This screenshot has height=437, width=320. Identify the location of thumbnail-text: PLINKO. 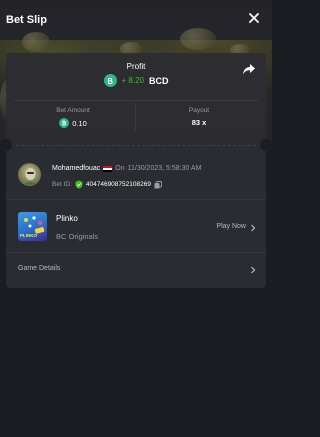
(29, 235).